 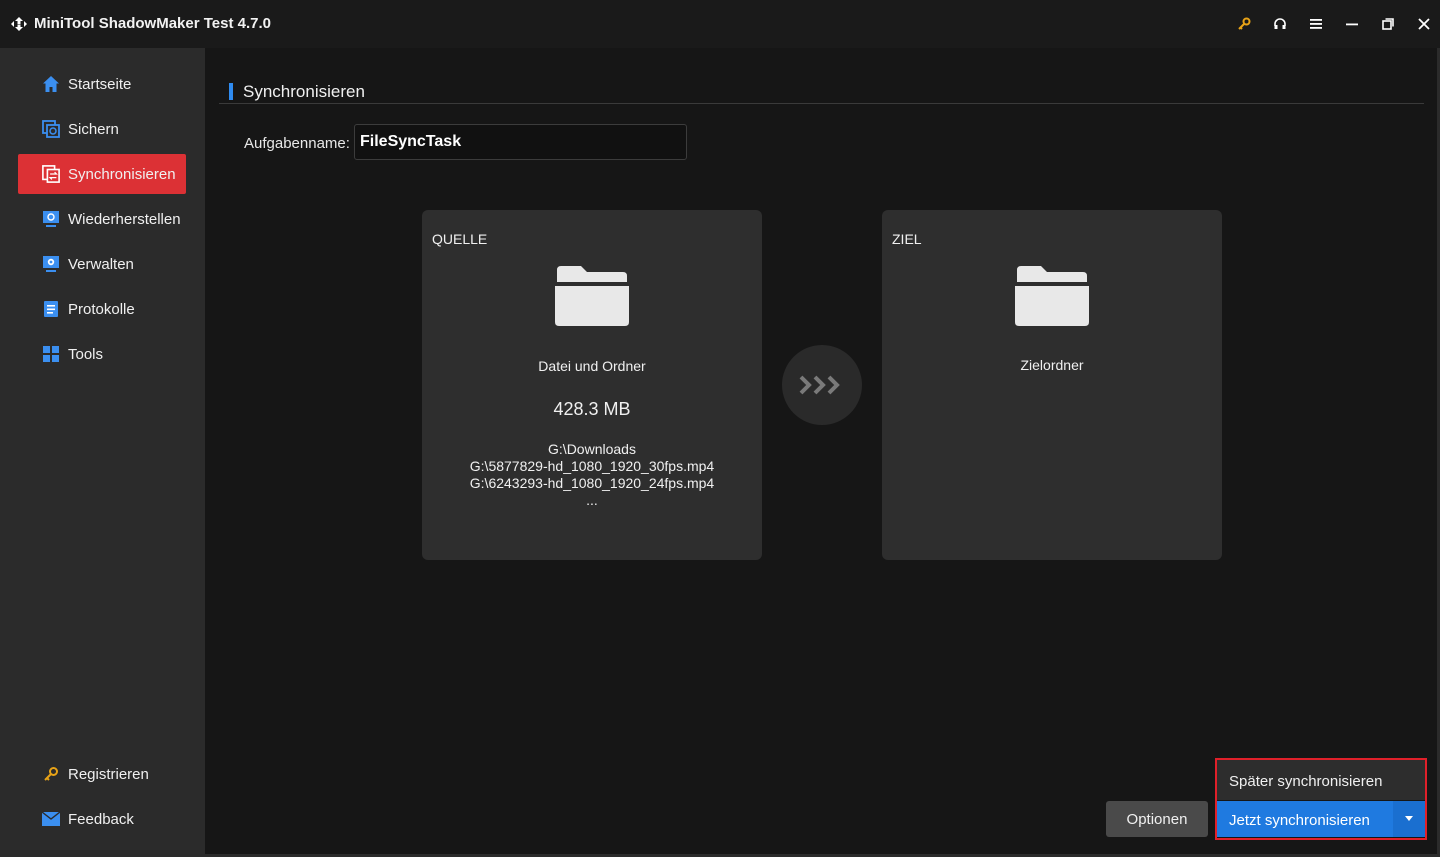 I want to click on source-path: G:\5877829-hd_1080_1920_30fps.mp4, so click(x=592, y=466).